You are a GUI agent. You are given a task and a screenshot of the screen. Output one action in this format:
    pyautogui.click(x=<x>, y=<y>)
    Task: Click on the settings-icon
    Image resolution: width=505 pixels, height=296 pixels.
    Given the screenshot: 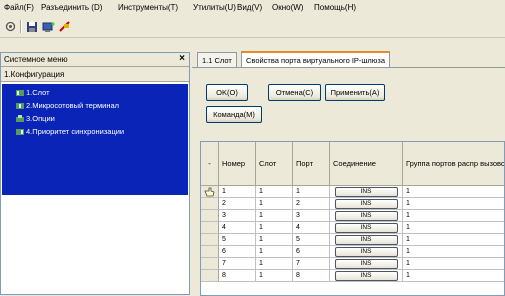 What is the action you would take?
    pyautogui.click(x=10, y=26)
    